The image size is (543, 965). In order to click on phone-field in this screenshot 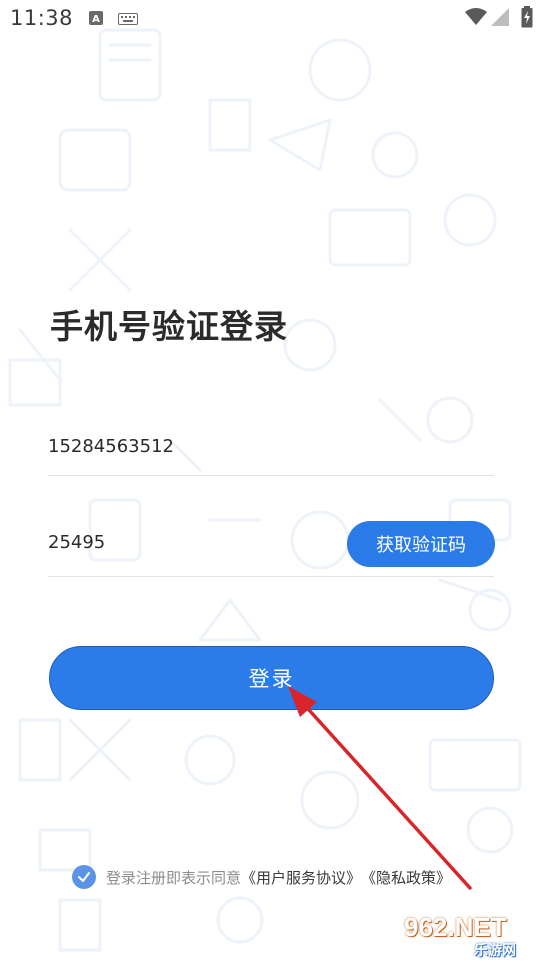, I will do `click(271, 447)`.